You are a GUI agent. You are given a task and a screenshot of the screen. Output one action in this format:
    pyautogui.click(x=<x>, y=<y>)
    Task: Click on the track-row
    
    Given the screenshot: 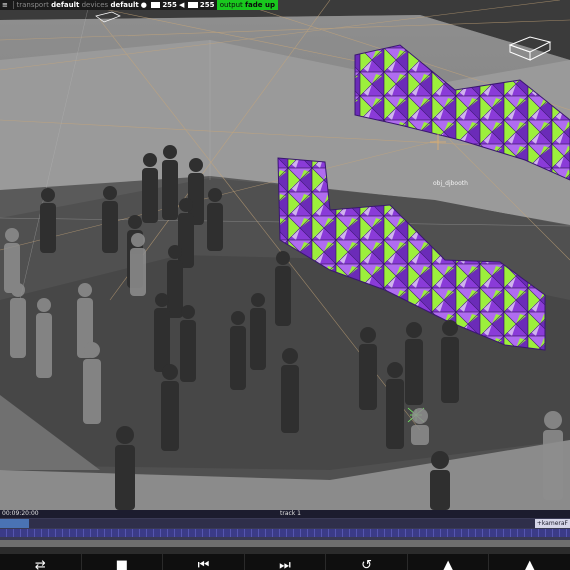 What is the action you would take?
    pyautogui.click(x=285, y=523)
    